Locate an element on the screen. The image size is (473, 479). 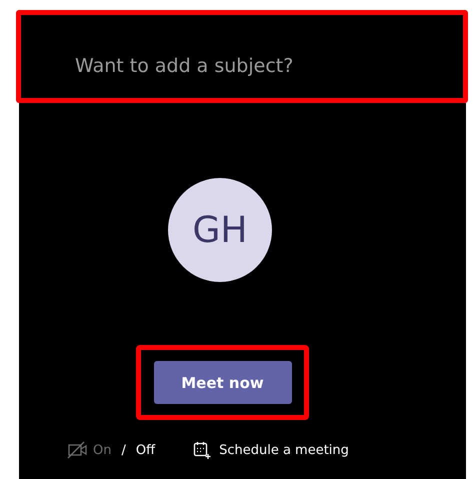
meet-now-button: Meet now is located at coordinates (223, 382).